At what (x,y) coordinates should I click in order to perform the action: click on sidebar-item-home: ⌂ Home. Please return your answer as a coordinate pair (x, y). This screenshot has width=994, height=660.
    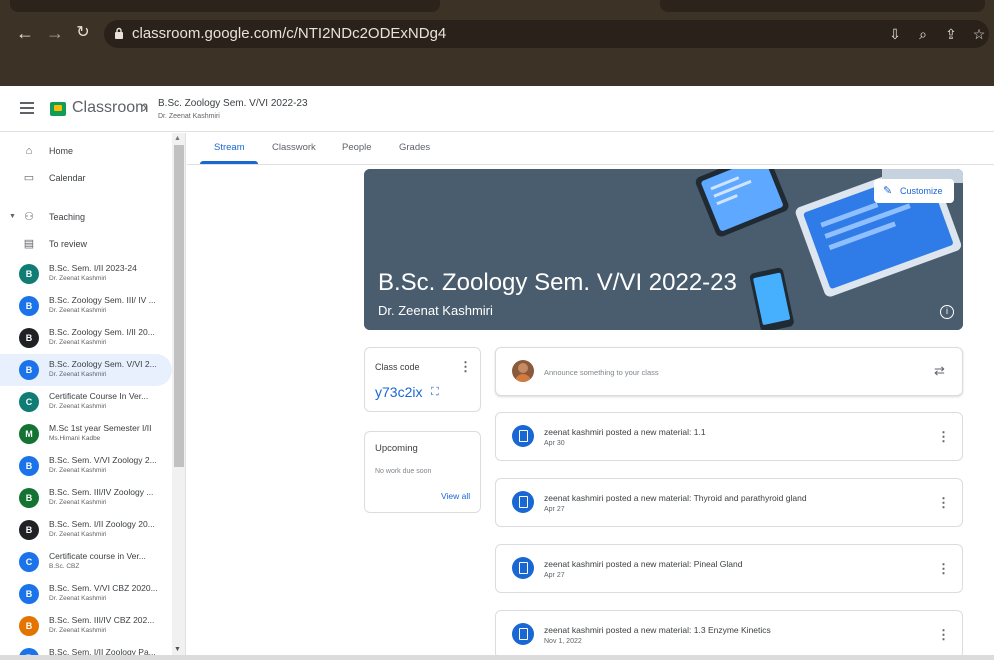
    Looking at the image, I should click on (86, 151).